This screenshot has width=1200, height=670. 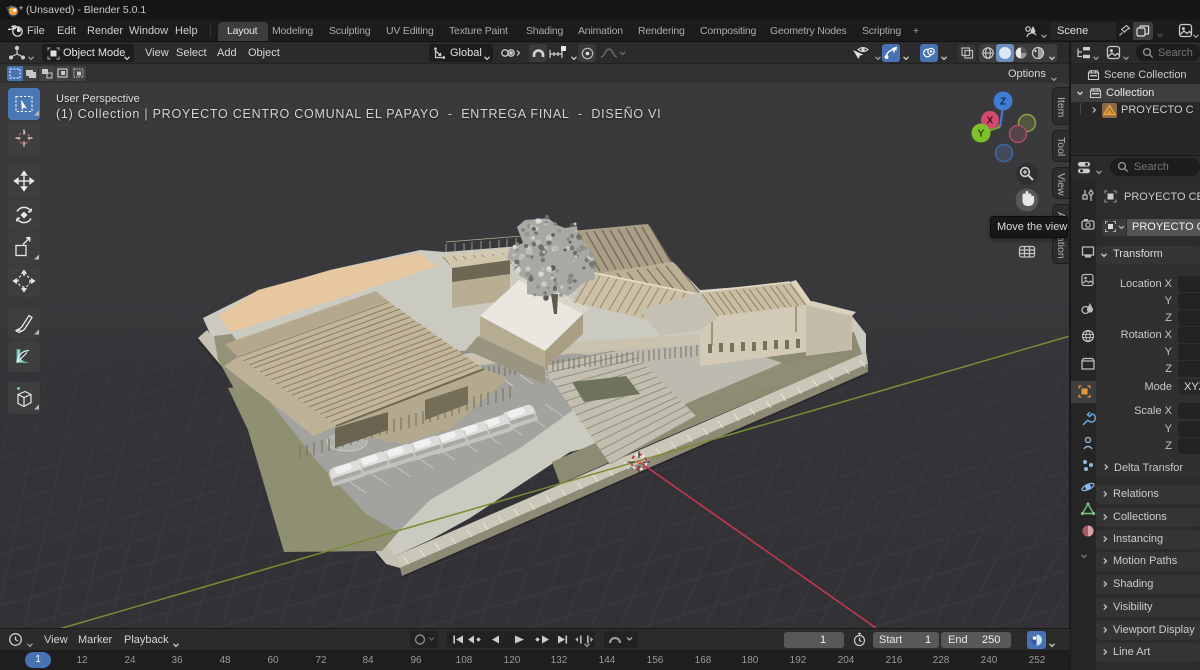 What do you see at coordinates (990, 121) in the screenshot?
I see `svg-text: X` at bounding box center [990, 121].